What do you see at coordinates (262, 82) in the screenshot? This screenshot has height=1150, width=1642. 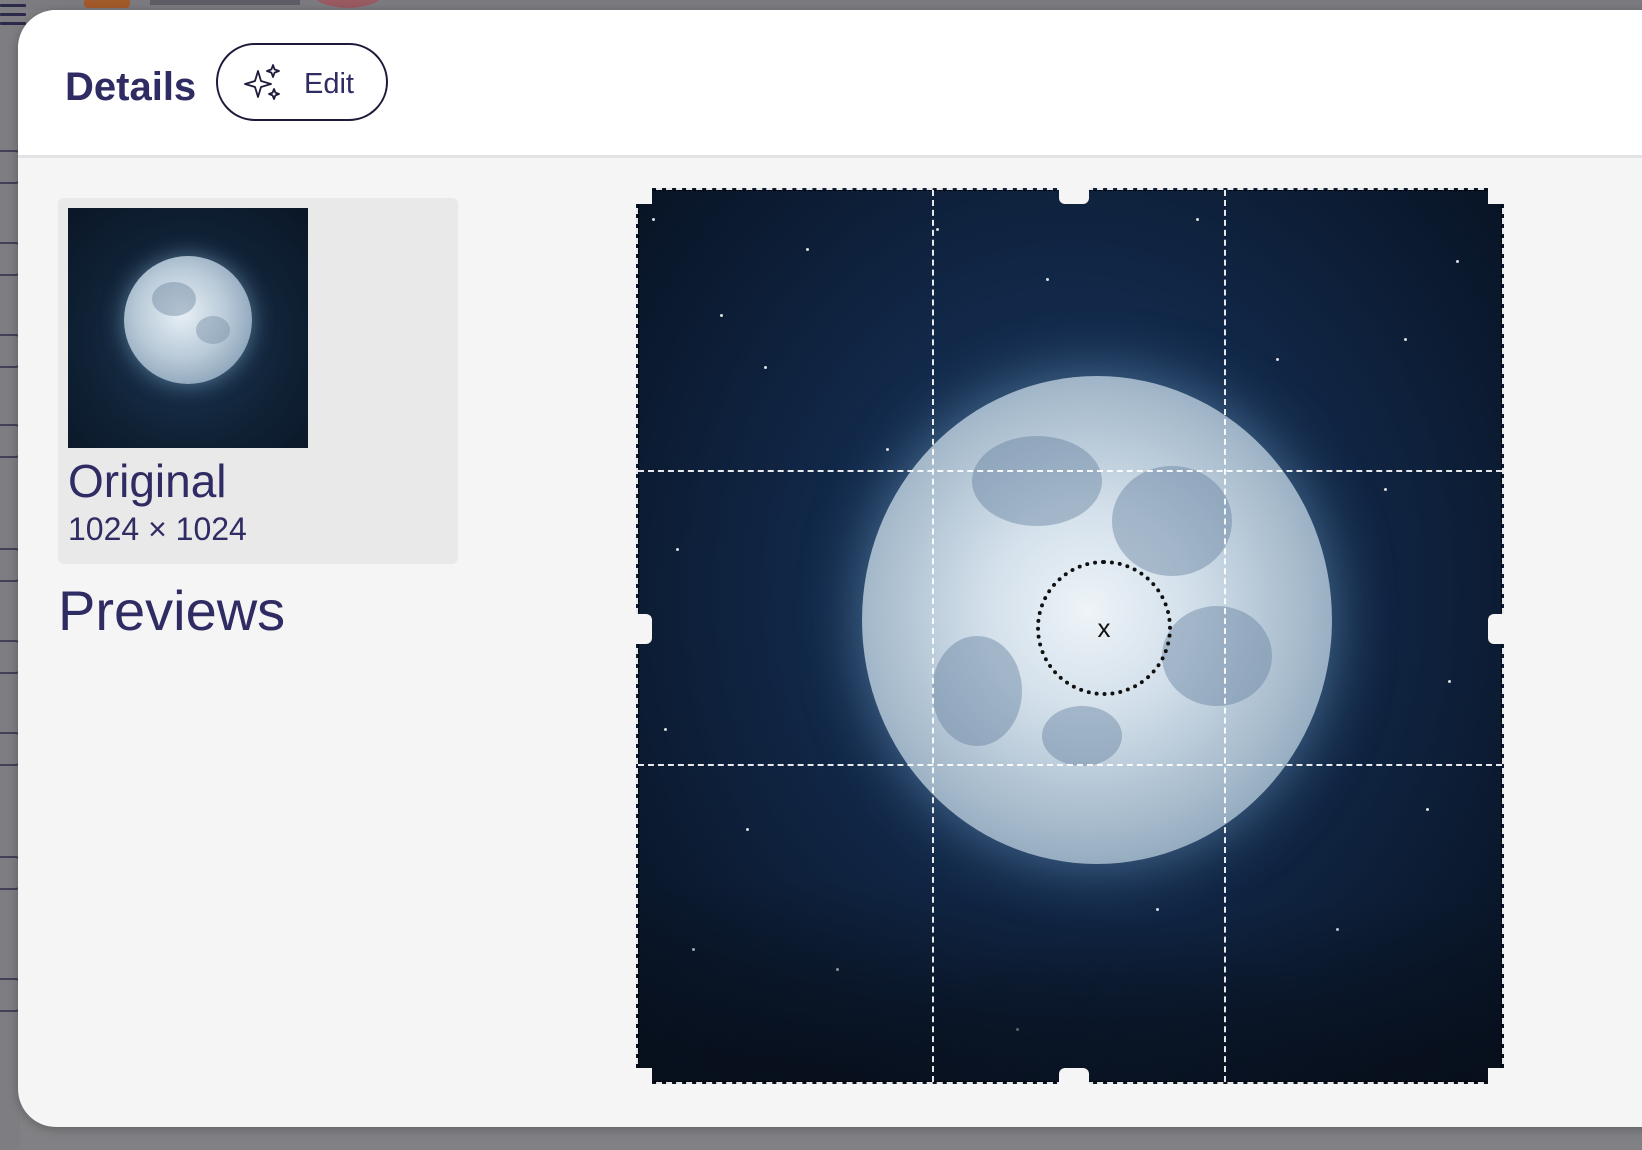 I see `sparkles-icon` at bounding box center [262, 82].